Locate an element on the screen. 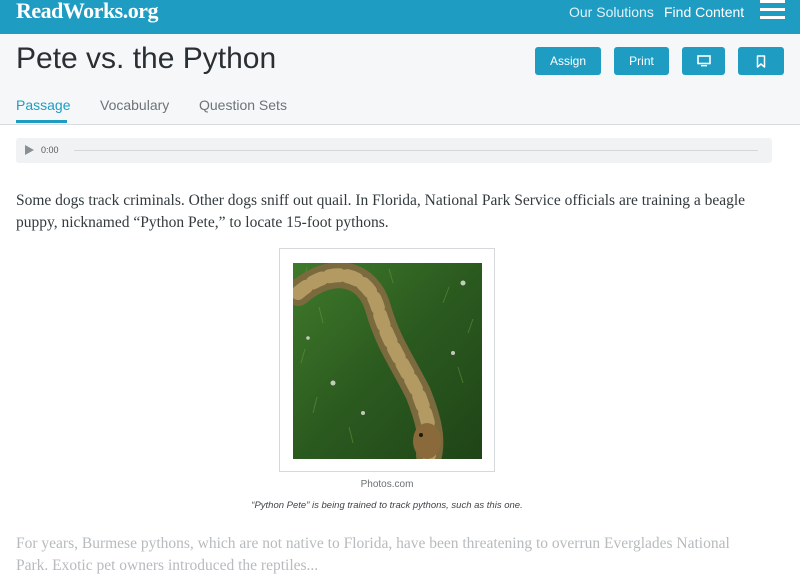 This screenshot has height=576, width=800. hamburger-icon is located at coordinates (773, 11).